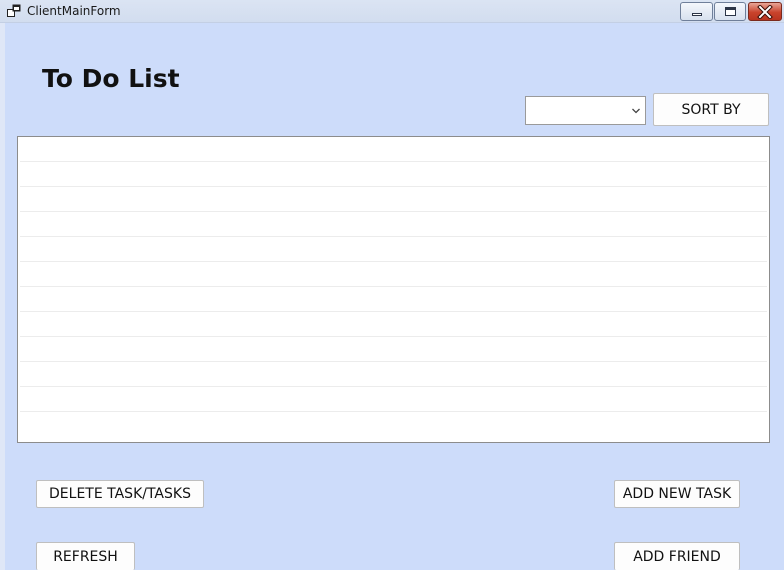  Describe the element at coordinates (74, 11) in the screenshot. I see `window-title: ClientMainForm` at that location.